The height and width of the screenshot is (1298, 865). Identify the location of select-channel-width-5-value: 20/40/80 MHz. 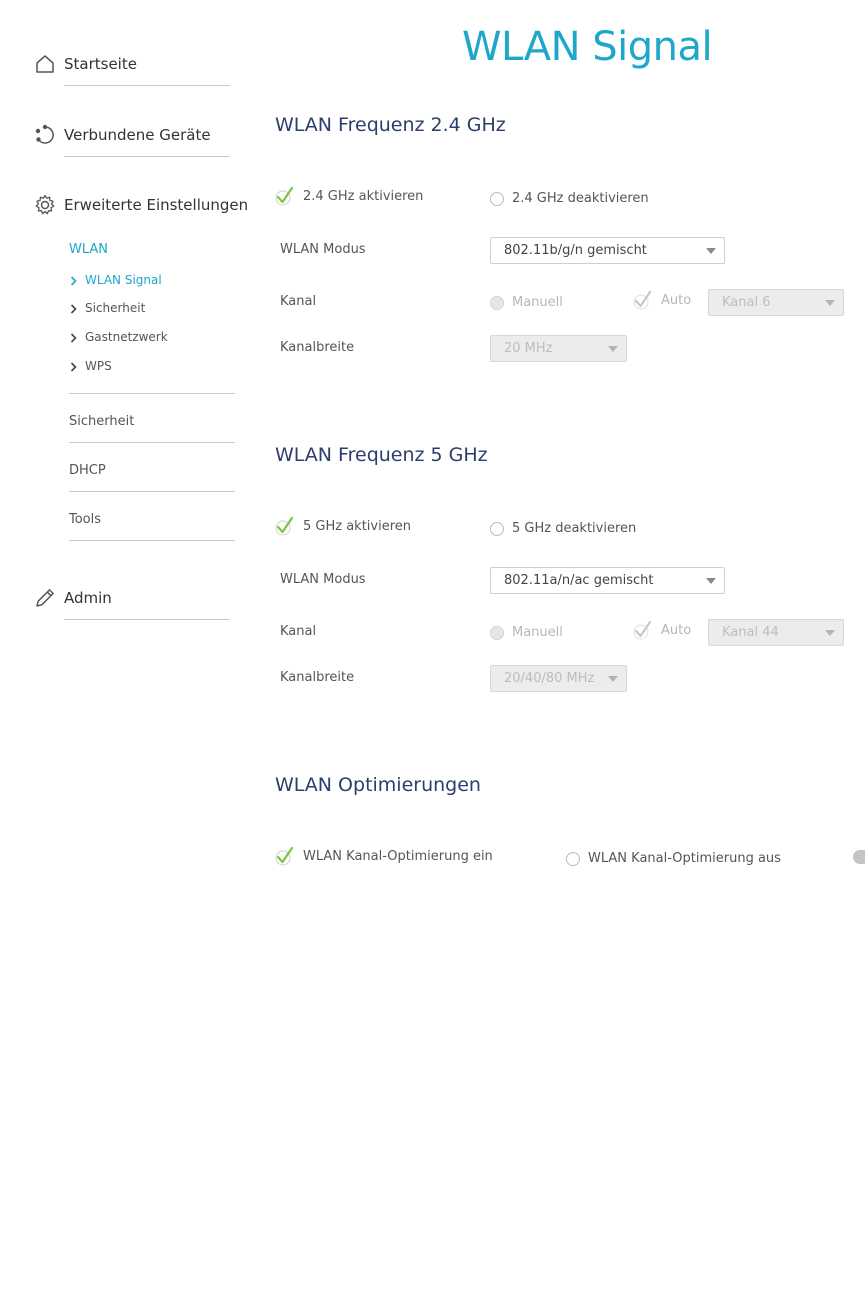
(549, 678).